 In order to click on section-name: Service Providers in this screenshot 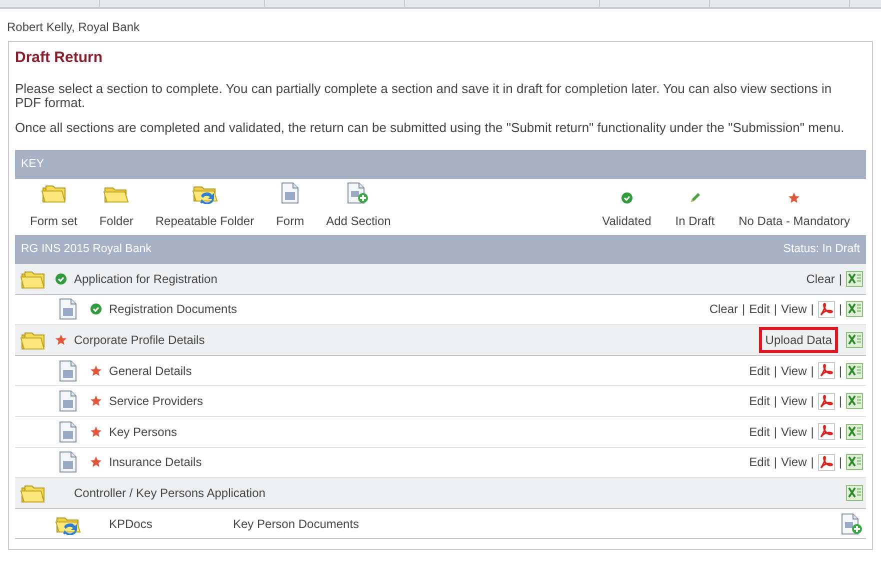, I will do `click(156, 401)`.